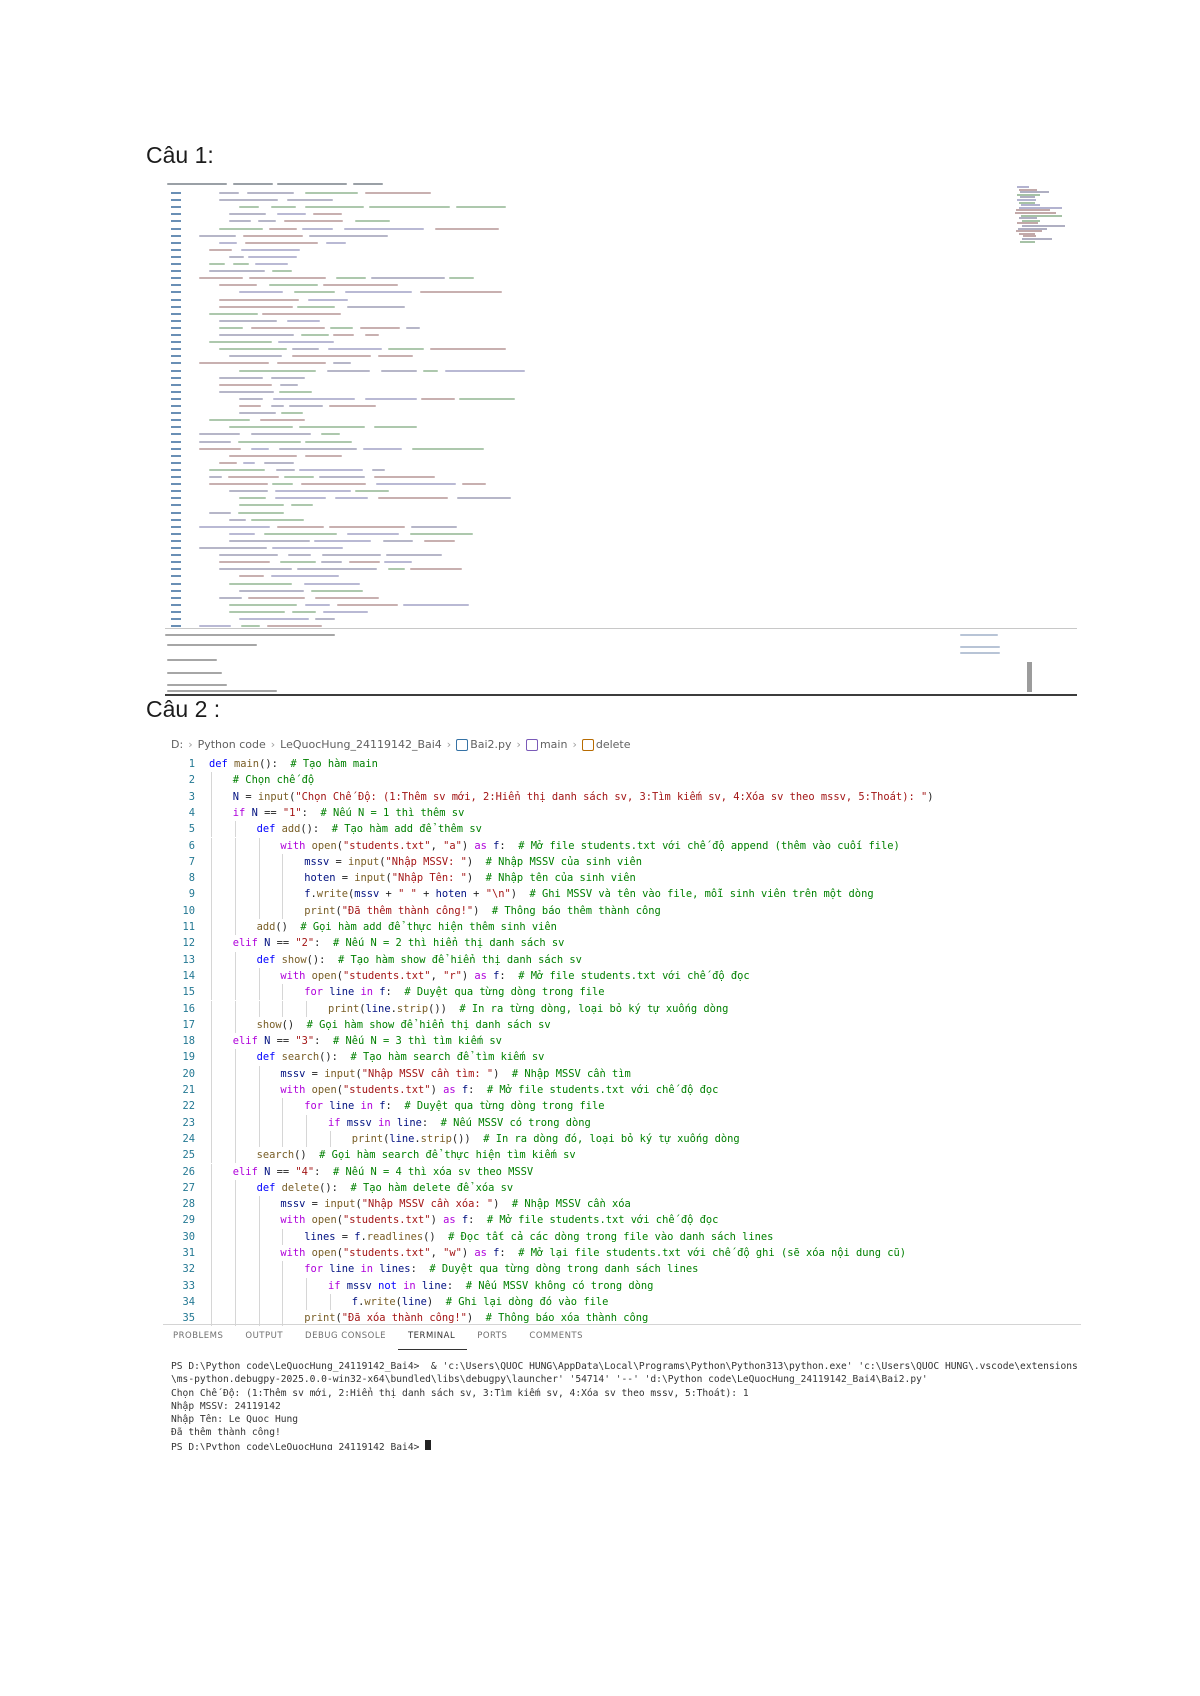  I want to click on breadcrumb-item: delete, so click(606, 744).